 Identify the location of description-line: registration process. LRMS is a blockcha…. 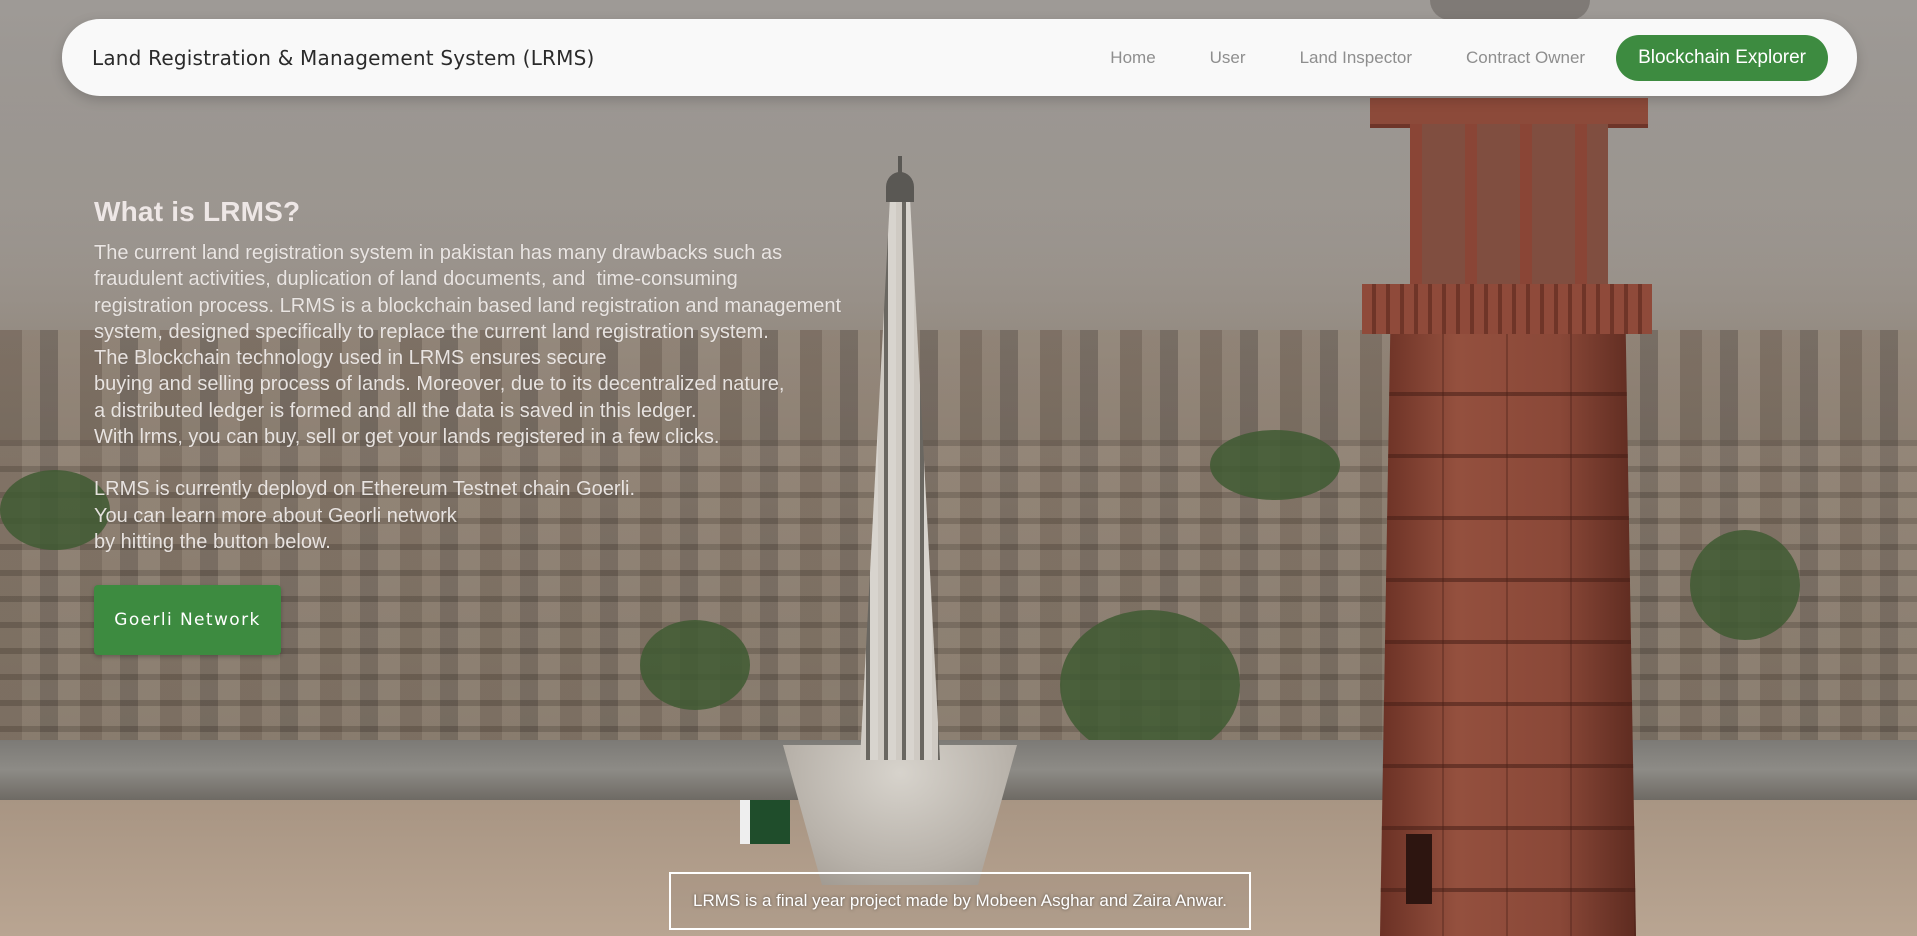
(468, 305).